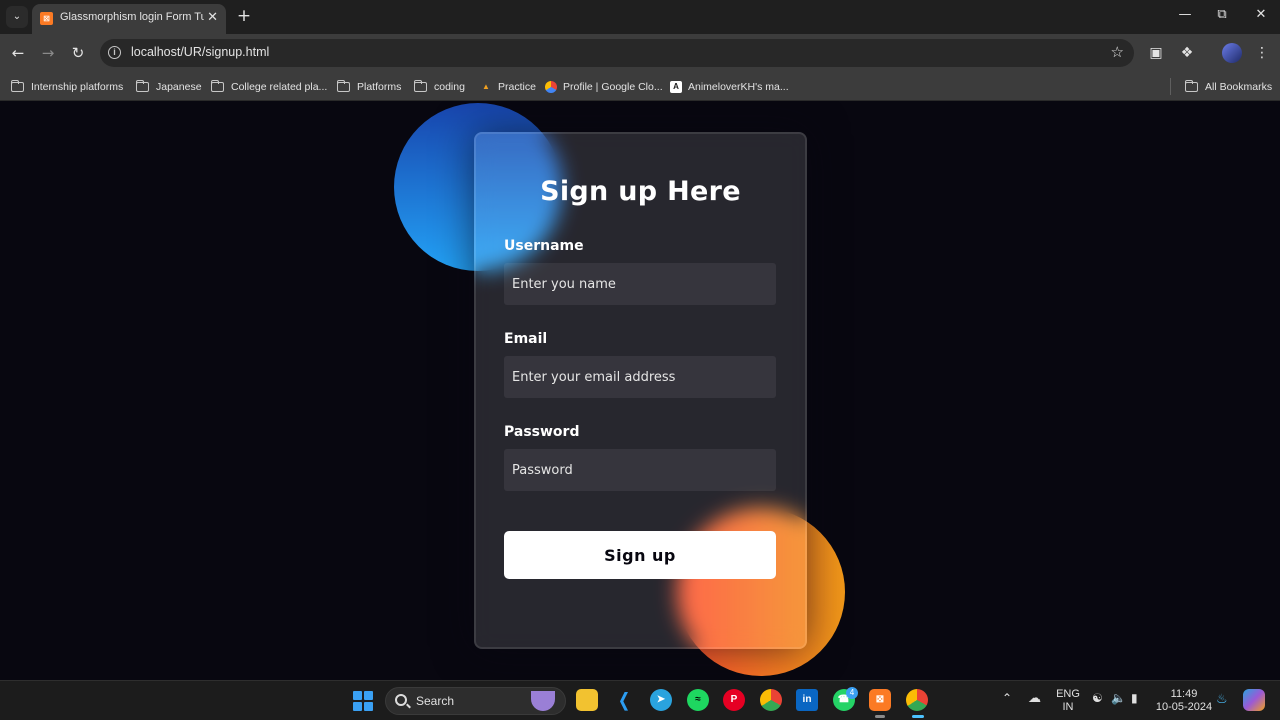 Image resolution: width=1280 pixels, height=720 pixels. I want to click on reload-icon: ↻, so click(78, 53).